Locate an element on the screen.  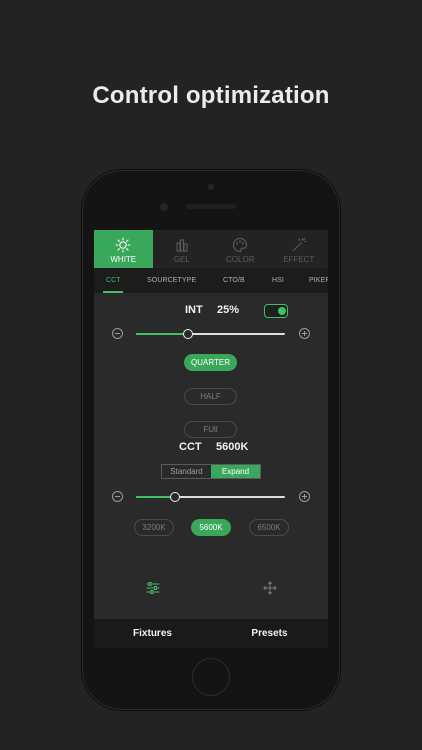
cct-preset-6500k: 6500K is located at coordinates (269, 527).